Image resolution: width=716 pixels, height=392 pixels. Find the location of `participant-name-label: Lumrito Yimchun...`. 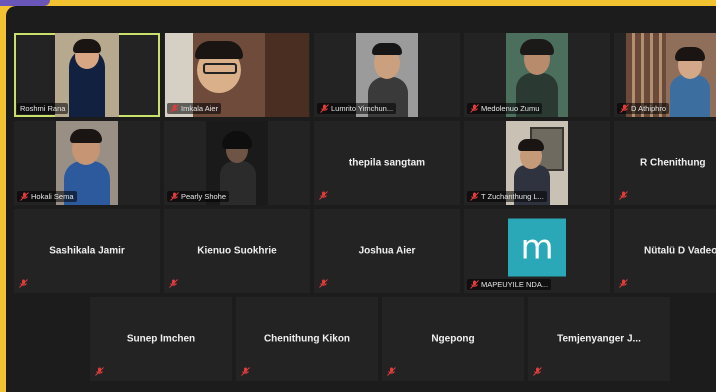

participant-name-label: Lumrito Yimchun... is located at coordinates (357, 108).